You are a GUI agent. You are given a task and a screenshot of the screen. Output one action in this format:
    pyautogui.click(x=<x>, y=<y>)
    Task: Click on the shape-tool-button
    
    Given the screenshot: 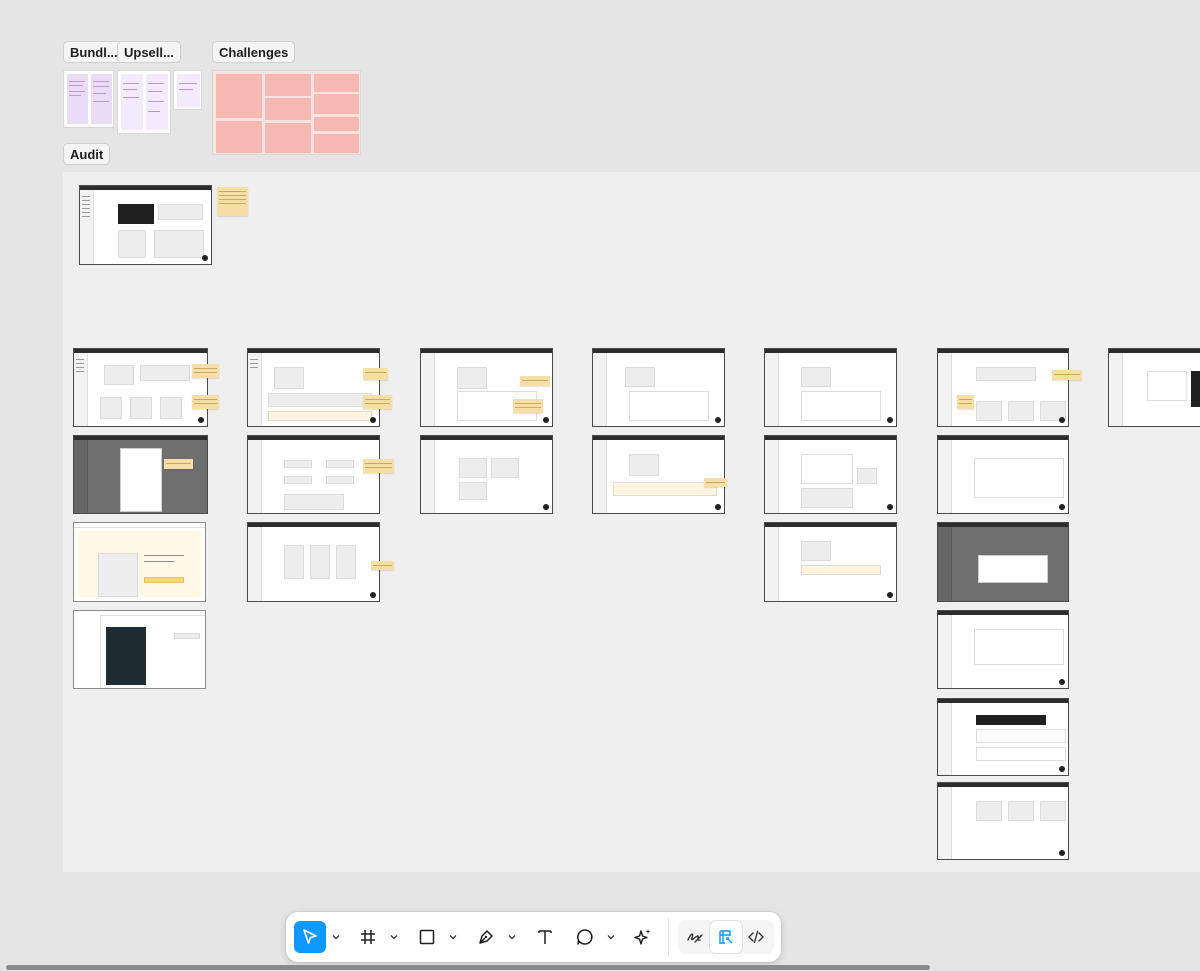 What is the action you would take?
    pyautogui.click(x=427, y=937)
    